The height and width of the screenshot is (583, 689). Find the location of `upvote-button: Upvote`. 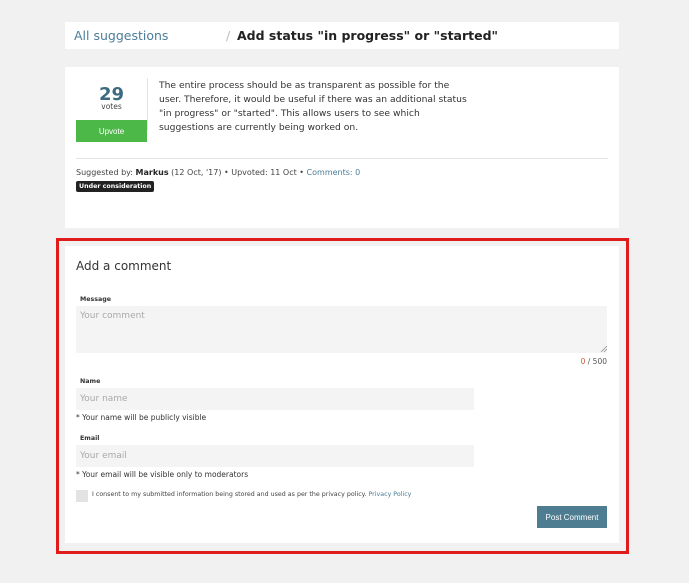

upvote-button: Upvote is located at coordinates (111, 131).